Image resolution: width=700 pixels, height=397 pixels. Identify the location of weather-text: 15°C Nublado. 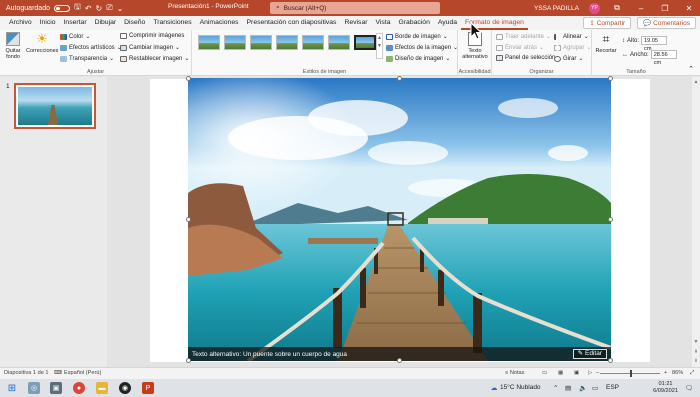
(520, 387).